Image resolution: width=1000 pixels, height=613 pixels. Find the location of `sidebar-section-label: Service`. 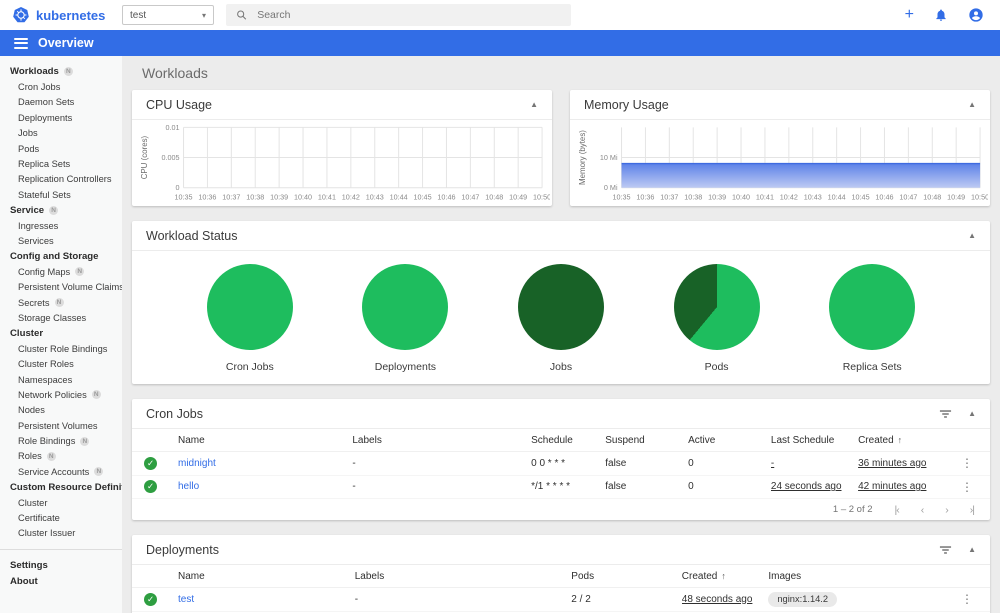

sidebar-section-label: Service is located at coordinates (27, 210).